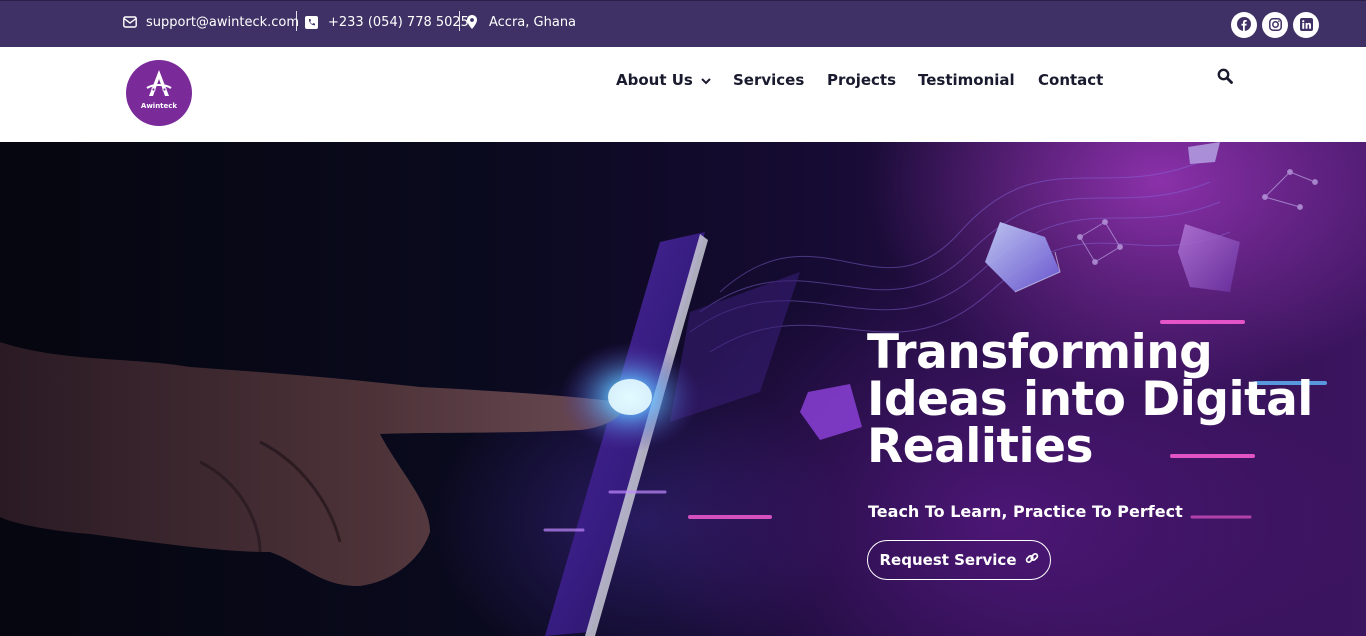 The image size is (1366, 636). I want to click on nav-label: Projects, so click(862, 80).